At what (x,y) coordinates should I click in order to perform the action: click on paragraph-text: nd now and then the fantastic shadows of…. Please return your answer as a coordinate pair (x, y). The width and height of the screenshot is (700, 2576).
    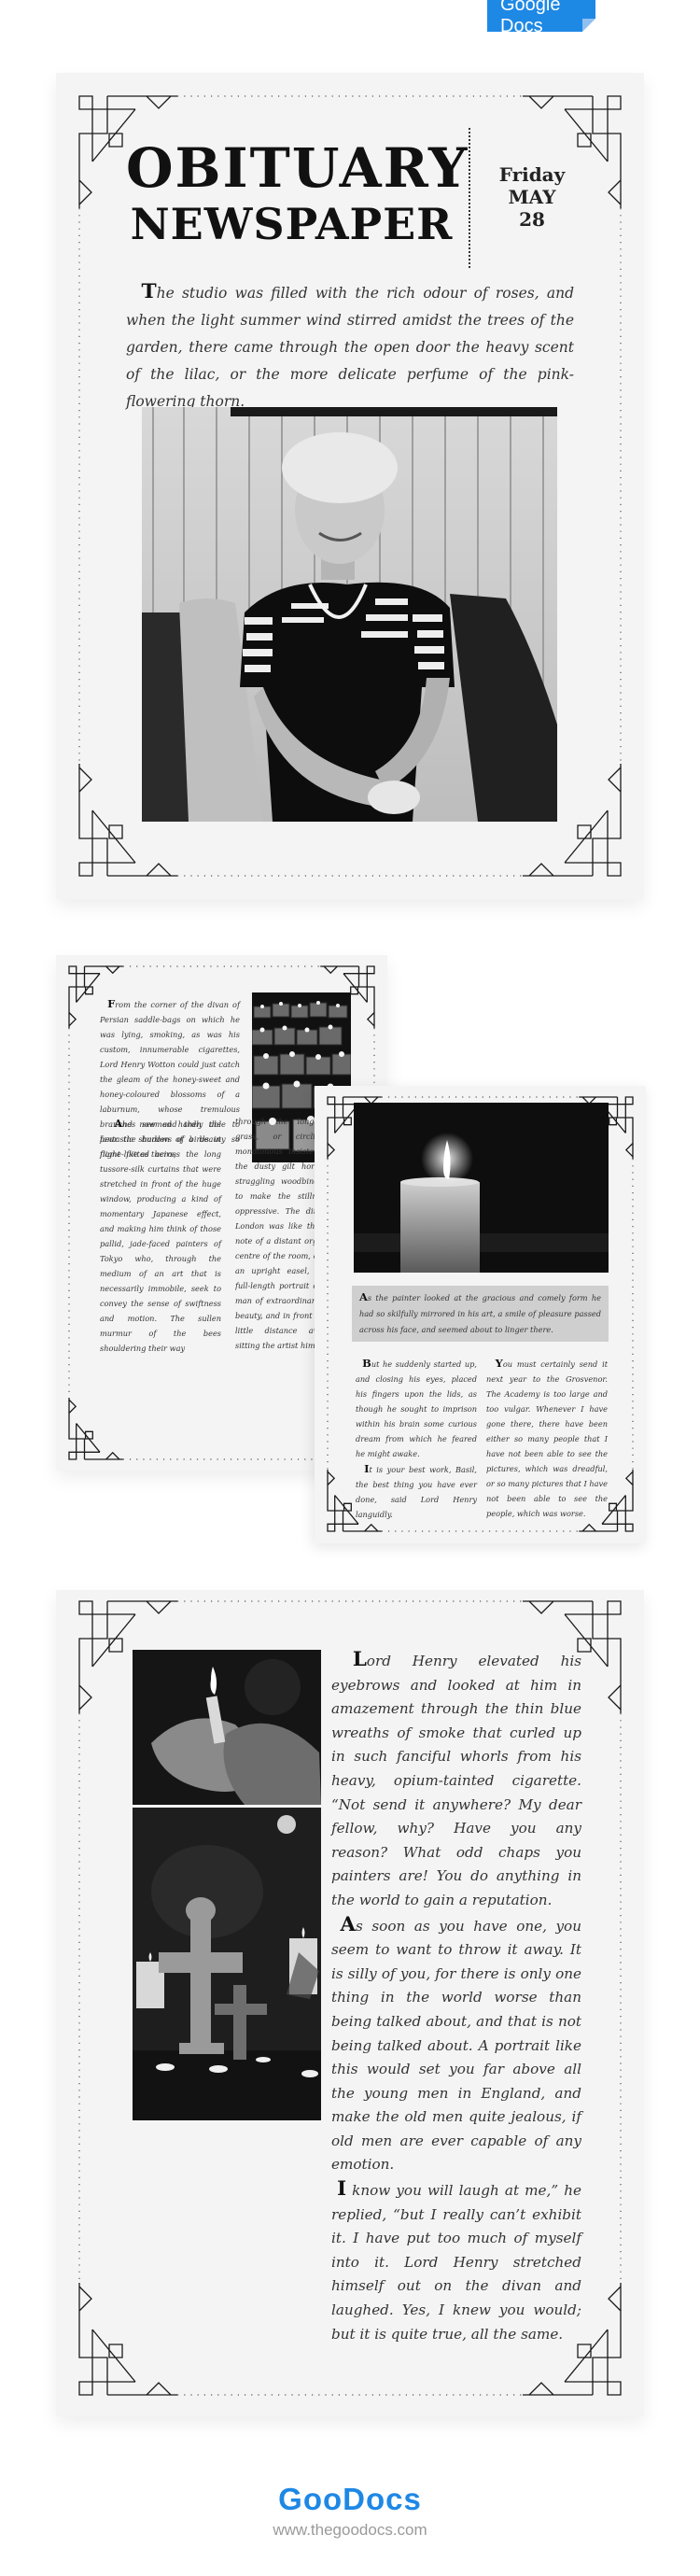
    Looking at the image, I should click on (160, 1236).